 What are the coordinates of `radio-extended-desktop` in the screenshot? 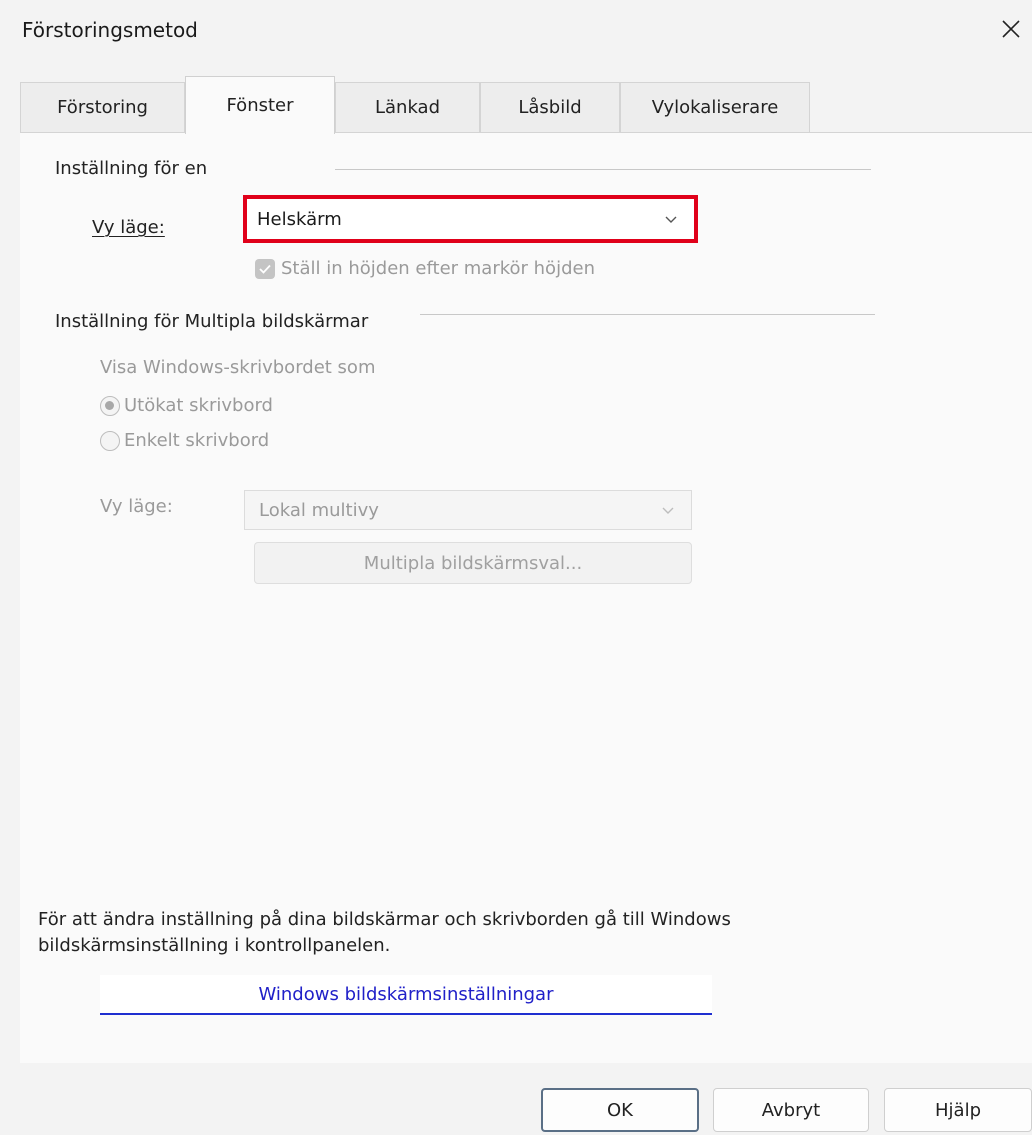 It's located at (110, 405).